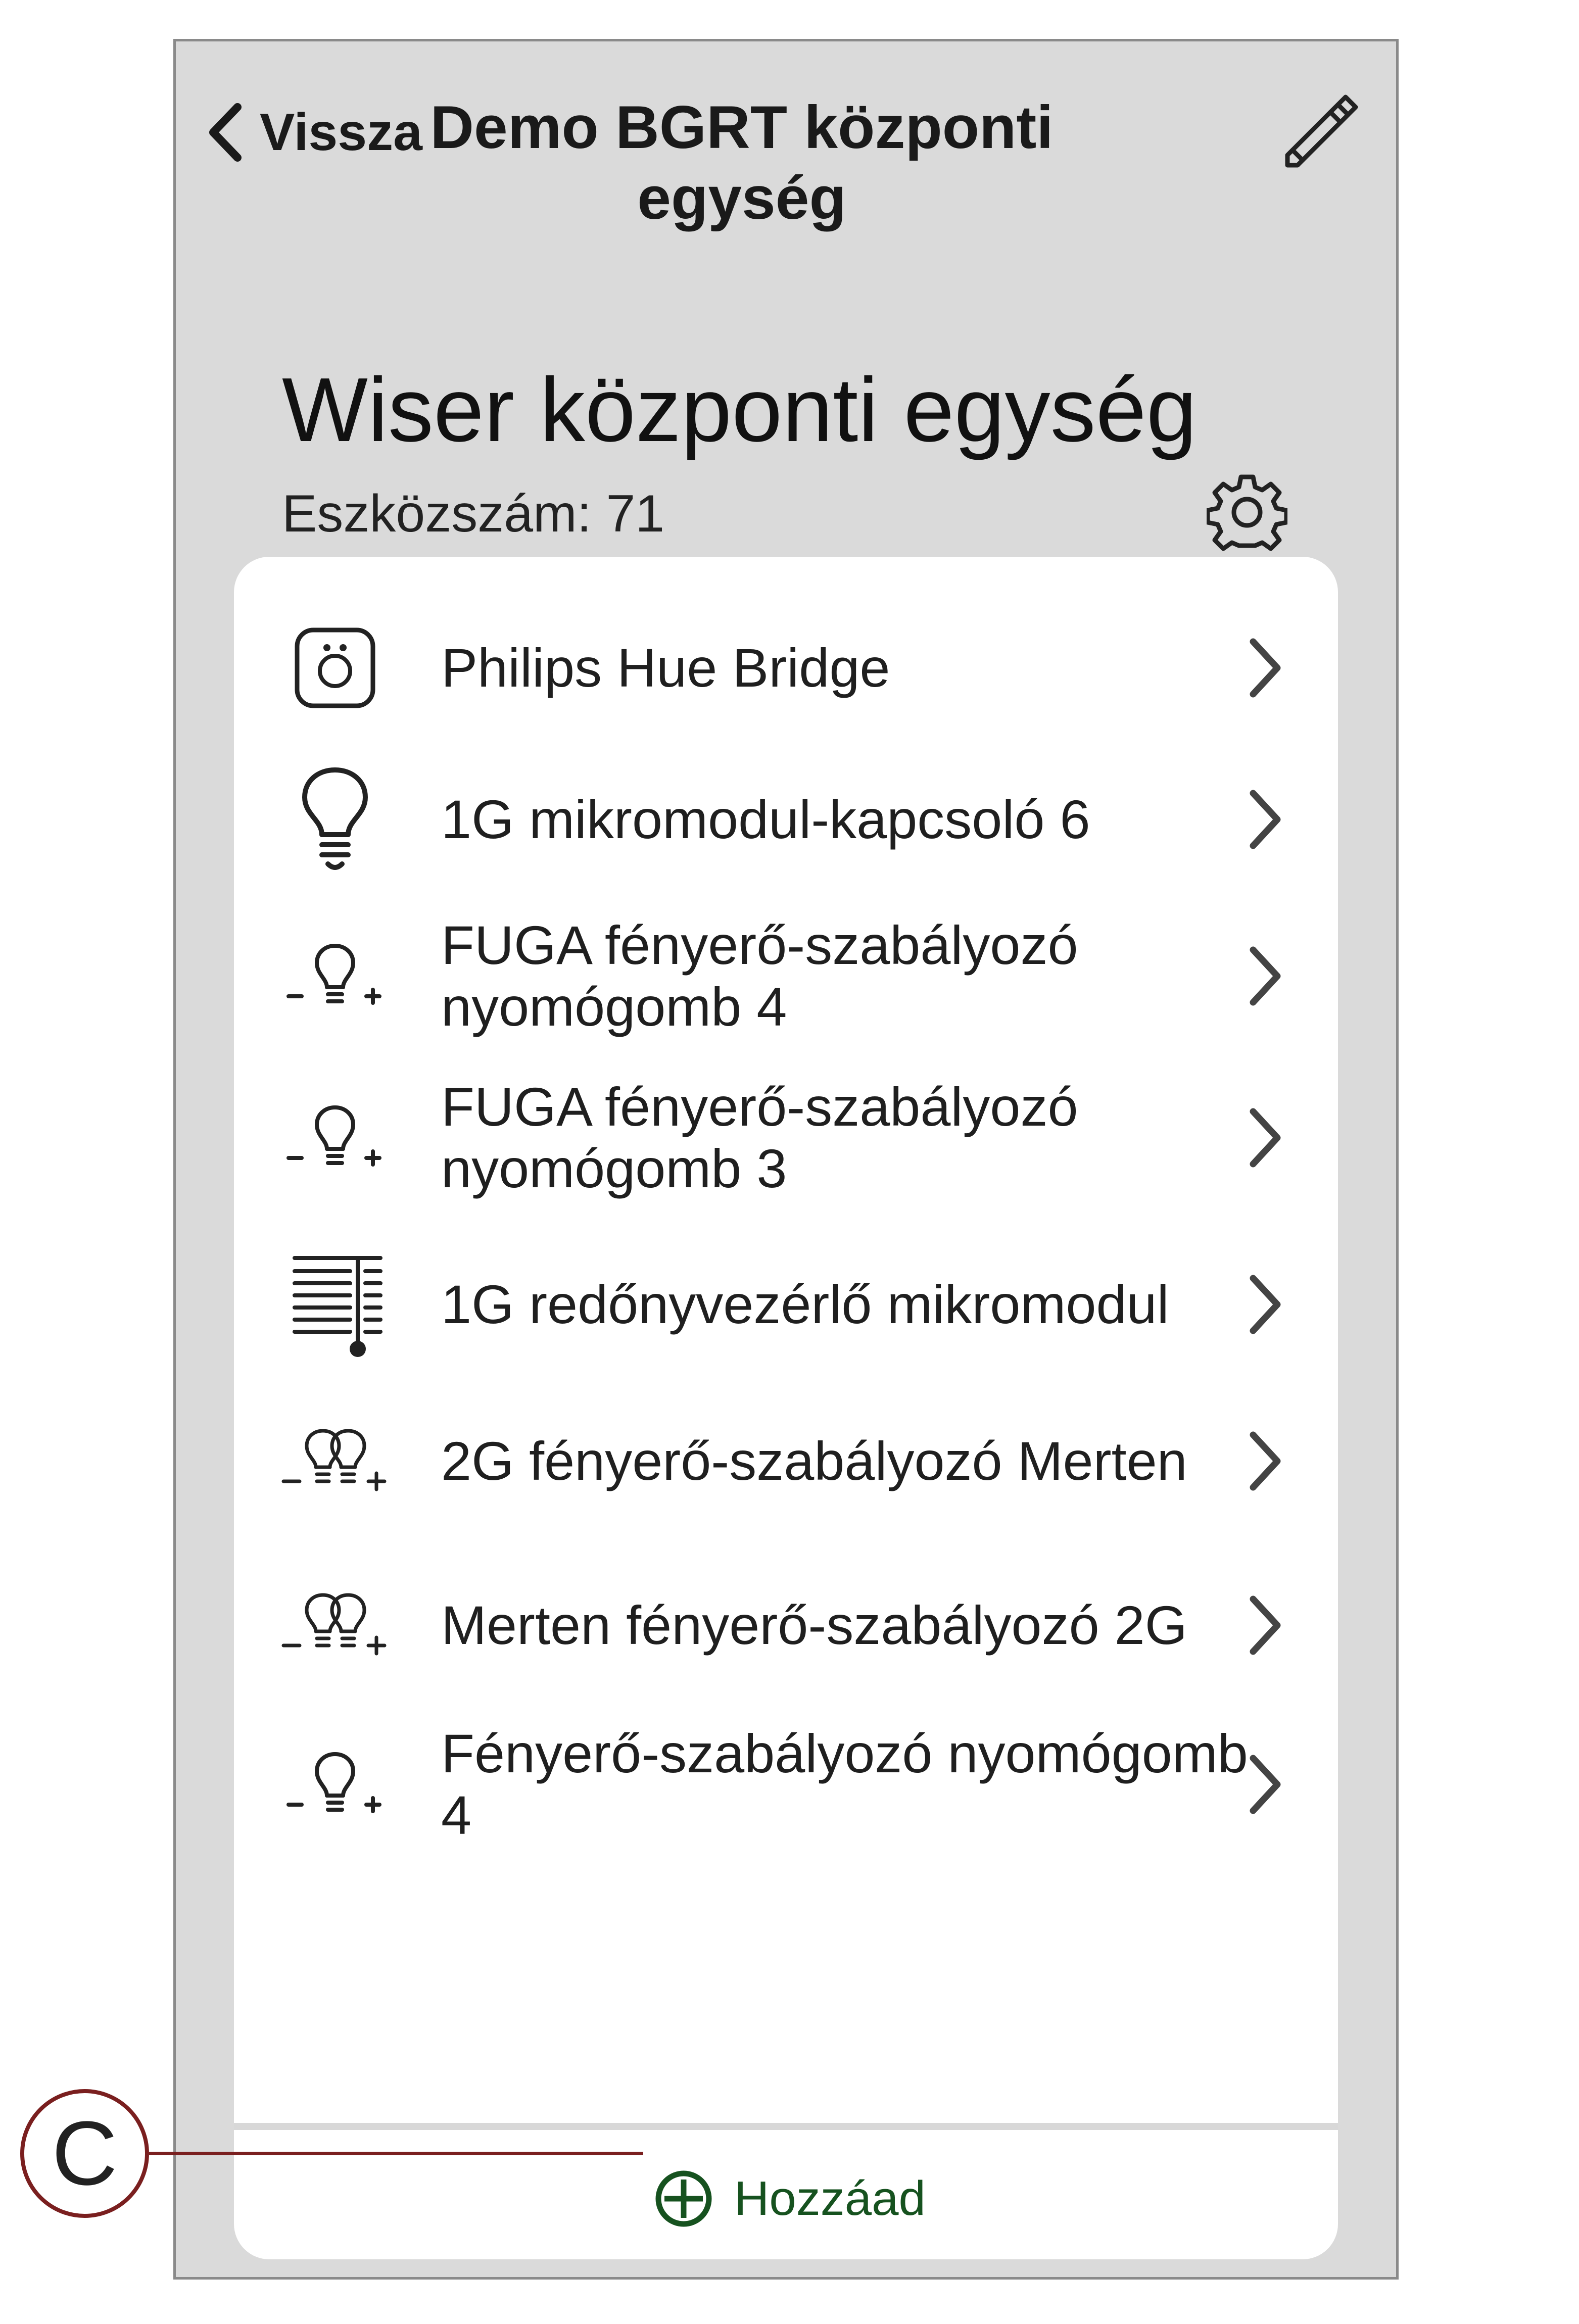  Describe the element at coordinates (683, 2198) in the screenshot. I see `plus-circle-icon` at that location.